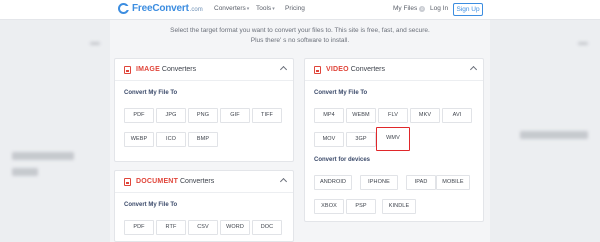  I want to click on format-button-bmp: BMP, so click(203, 139).